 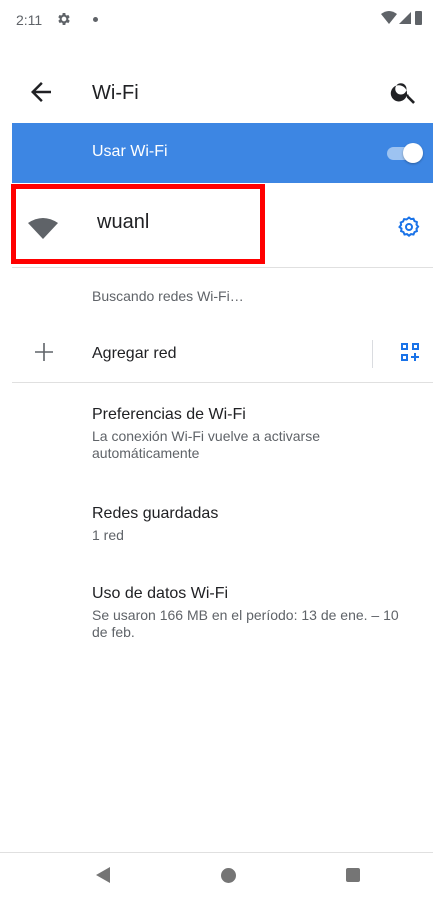 I want to click on battery-icon, so click(x=418, y=18).